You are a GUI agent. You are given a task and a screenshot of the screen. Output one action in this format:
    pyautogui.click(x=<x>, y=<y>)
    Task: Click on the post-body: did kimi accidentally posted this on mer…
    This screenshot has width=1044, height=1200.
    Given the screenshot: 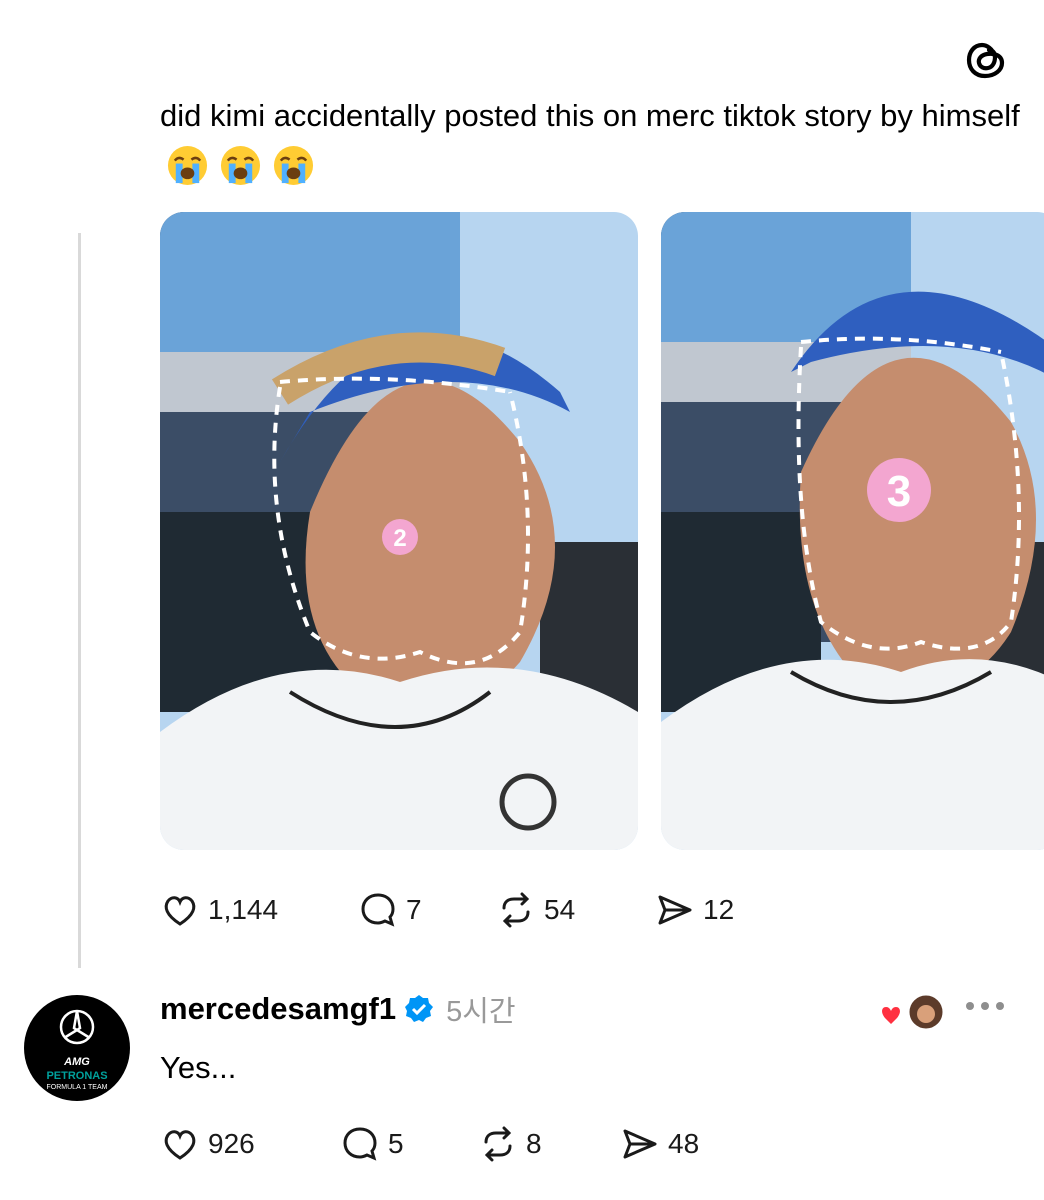 What is the action you would take?
    pyautogui.click(x=590, y=115)
    